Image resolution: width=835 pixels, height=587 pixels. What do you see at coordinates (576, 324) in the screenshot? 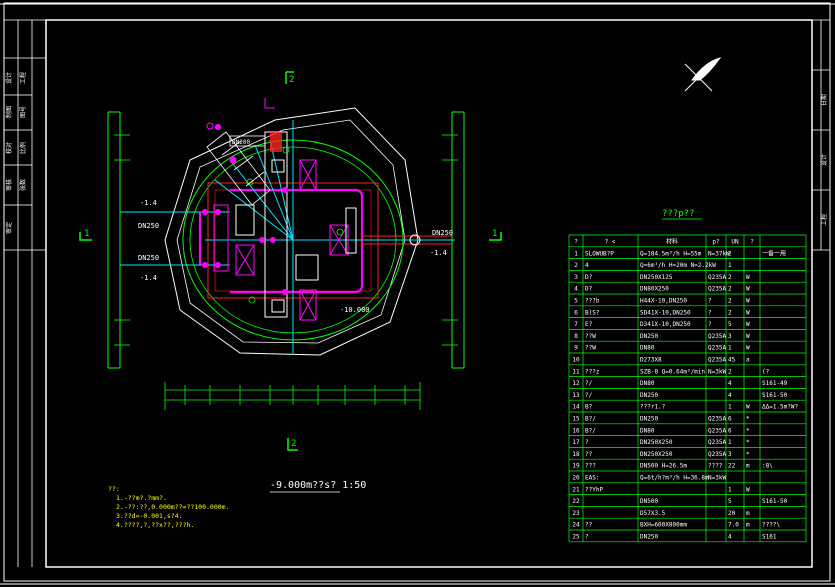
I see `table-cell: 7` at bounding box center [576, 324].